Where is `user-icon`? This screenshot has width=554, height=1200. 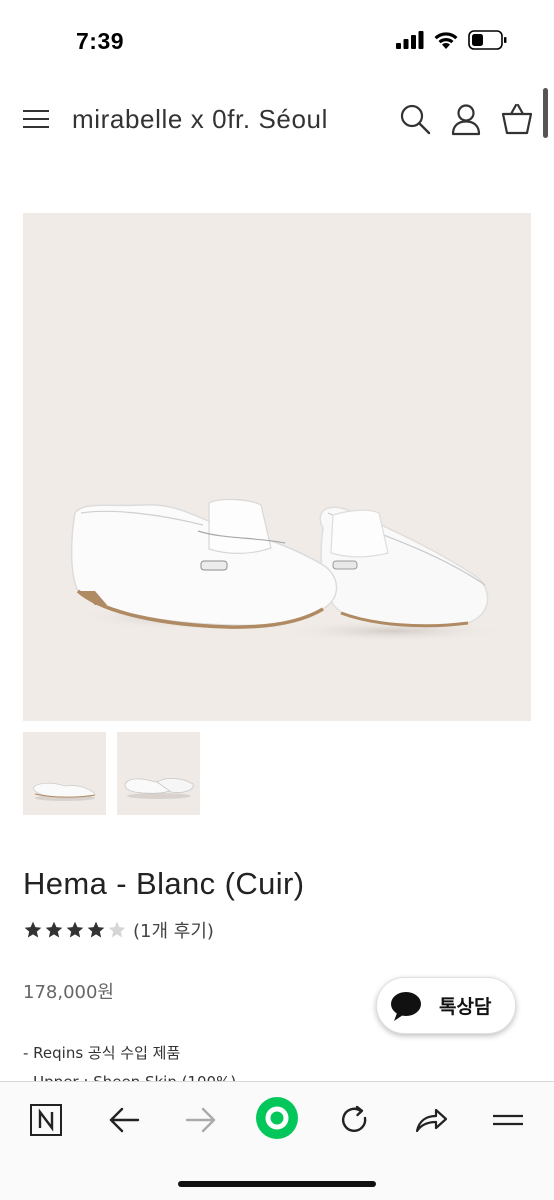 user-icon is located at coordinates (466, 120).